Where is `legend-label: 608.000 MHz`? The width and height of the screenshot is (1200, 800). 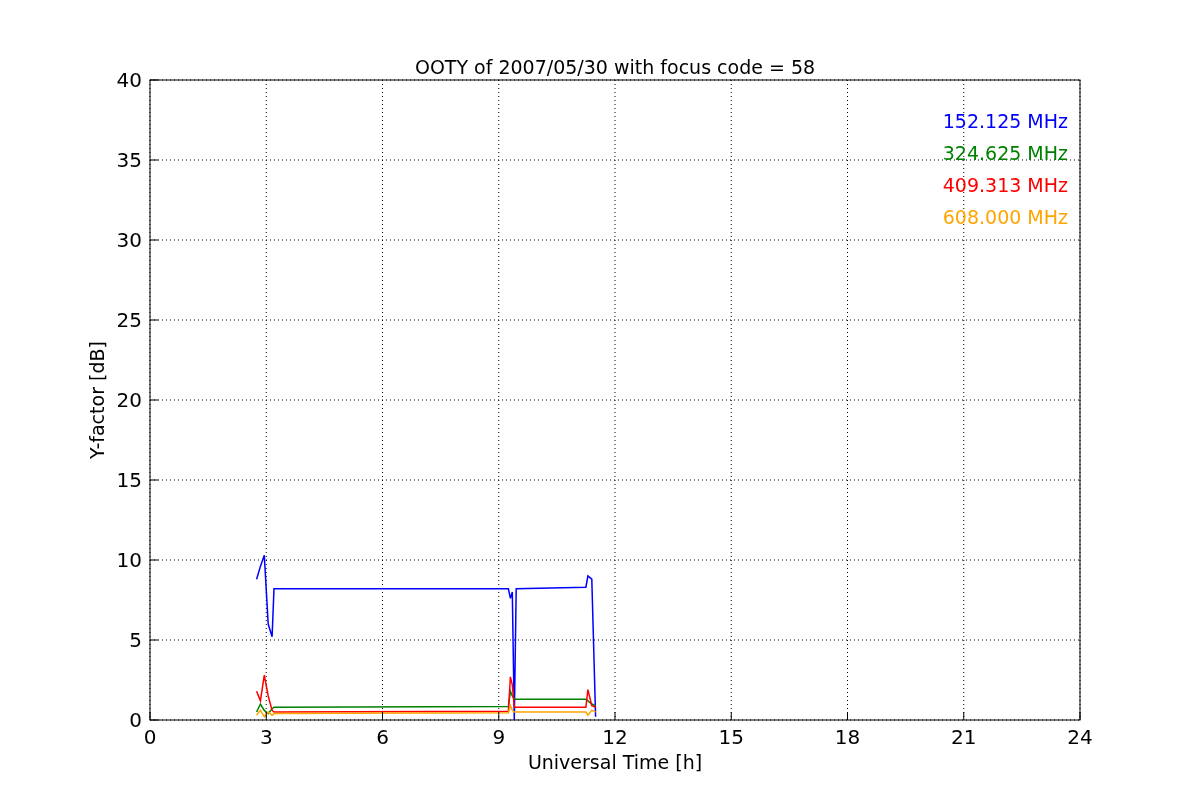 legend-label: 608.000 MHz is located at coordinates (1005, 217).